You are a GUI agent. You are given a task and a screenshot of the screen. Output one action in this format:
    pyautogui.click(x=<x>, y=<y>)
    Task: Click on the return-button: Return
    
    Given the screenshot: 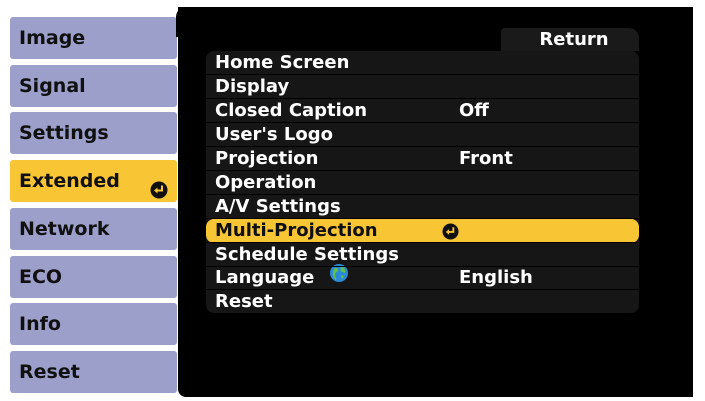 What is the action you would take?
    pyautogui.click(x=570, y=39)
    